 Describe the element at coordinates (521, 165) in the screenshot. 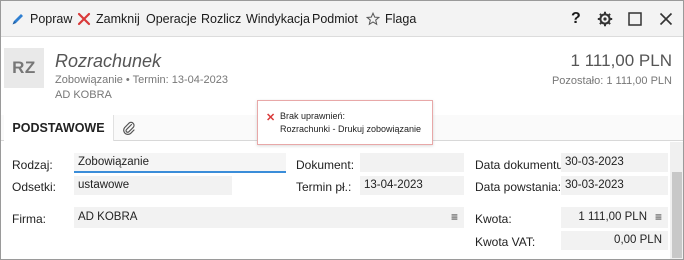

I see `data-dokumentu-label: Data dokumentu:` at that location.